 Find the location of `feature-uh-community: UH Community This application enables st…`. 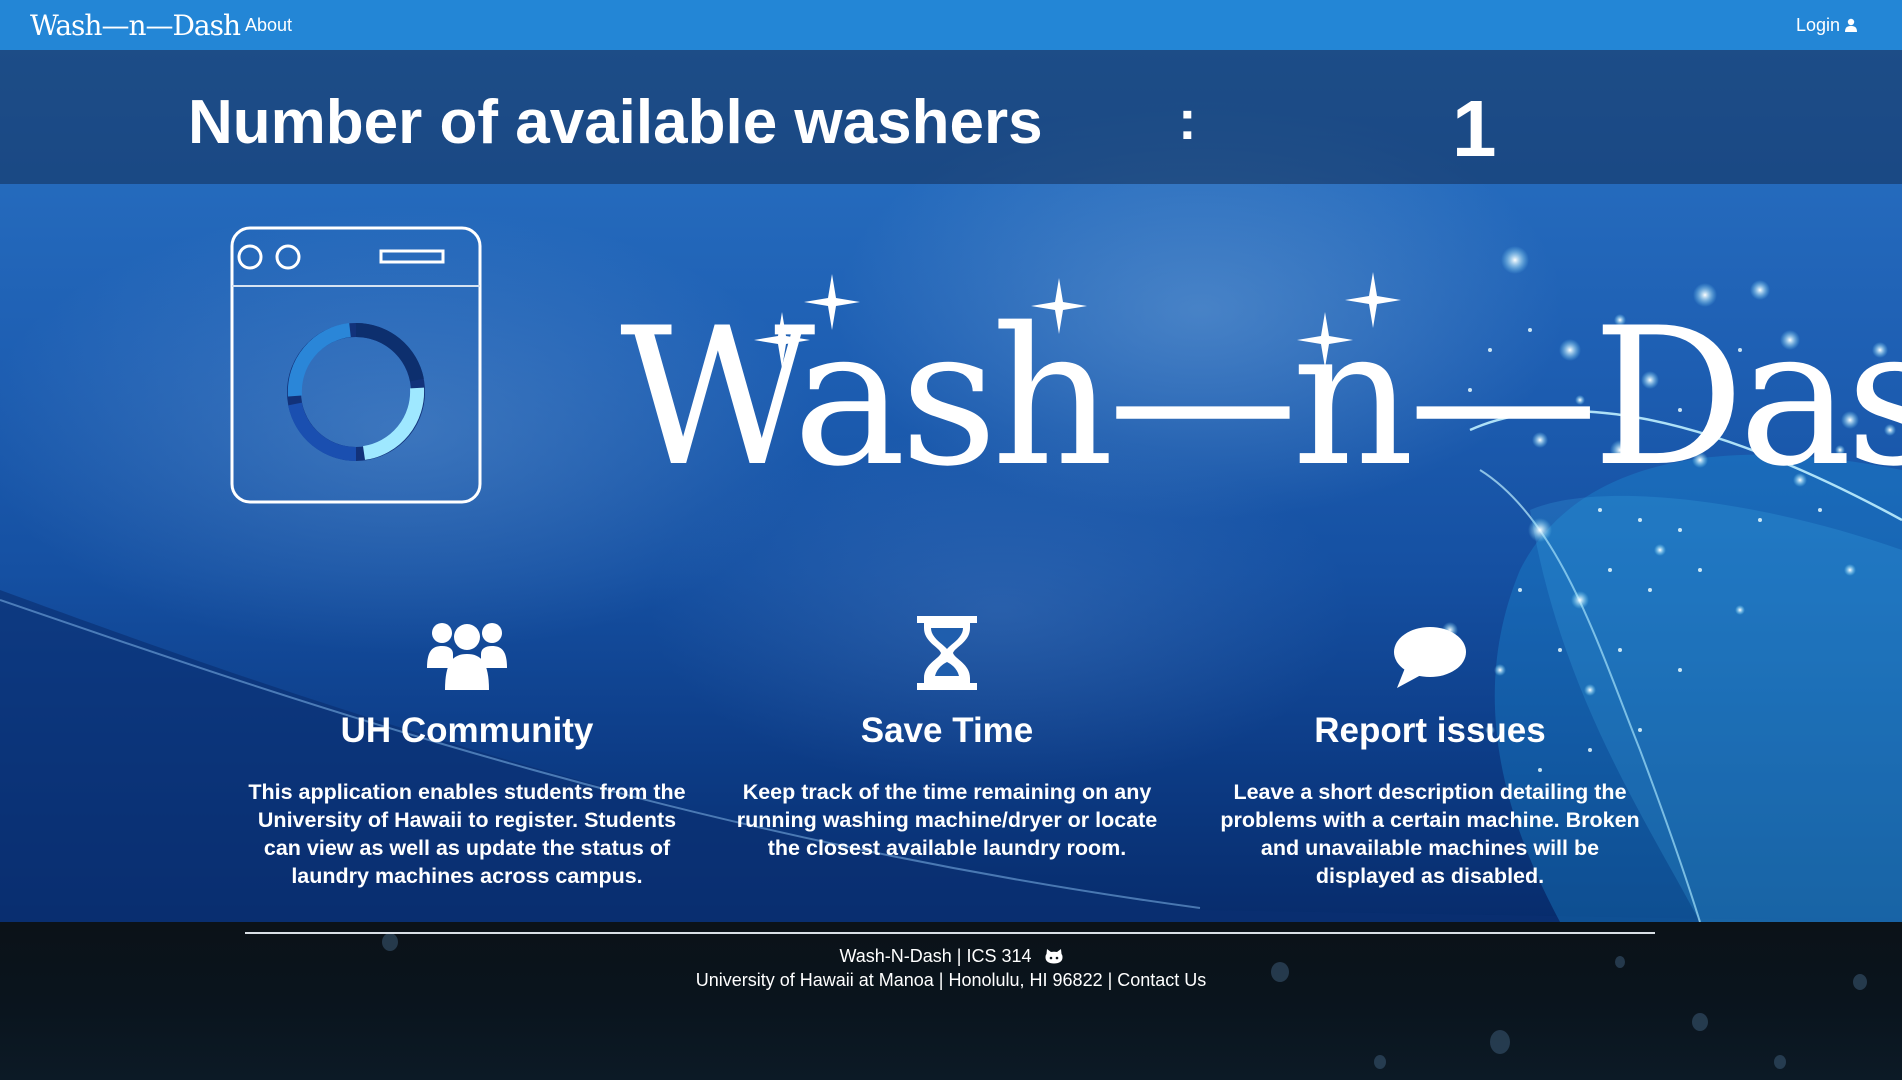

feature-uh-community: UH Community This application enables st… is located at coordinates (467, 750).